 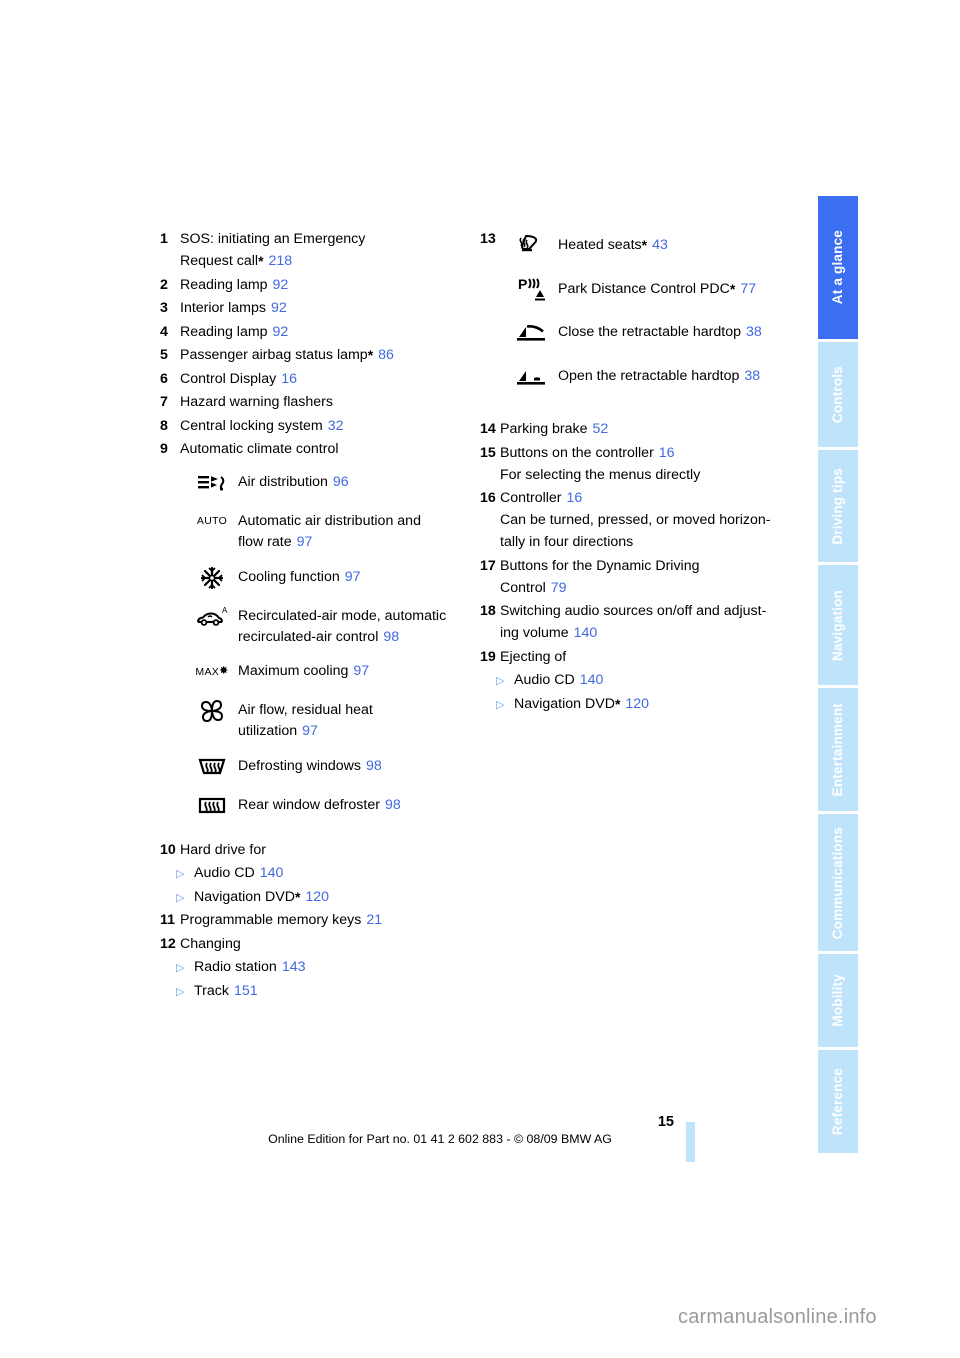 What do you see at coordinates (640, 657) in the screenshot?
I see `list-item: 19 Ejecting of` at bounding box center [640, 657].